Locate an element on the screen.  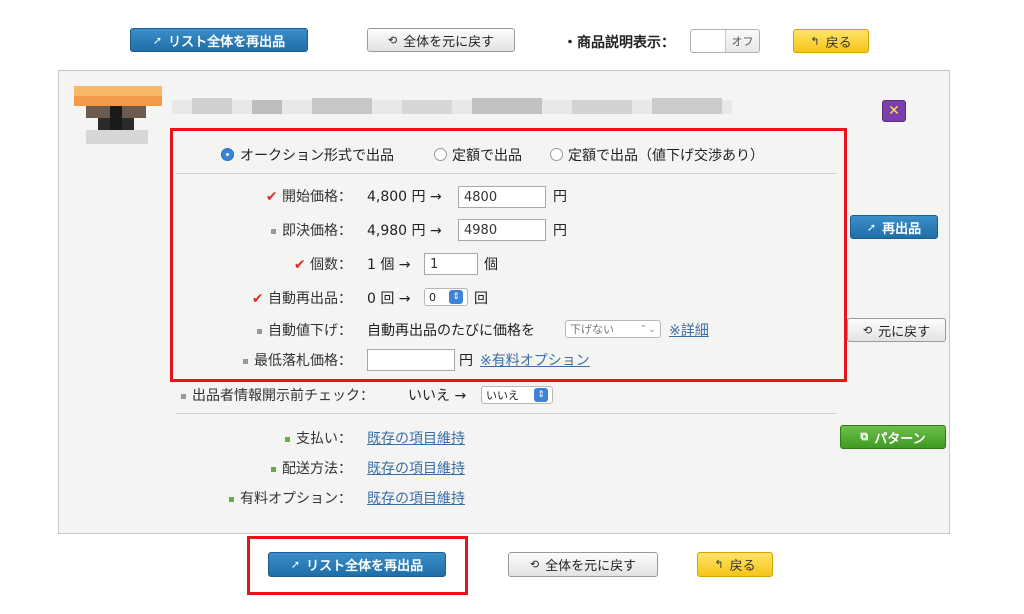
seller-check-row-label: 出品者情報開示前チェック： is located at coordinates (277, 395).